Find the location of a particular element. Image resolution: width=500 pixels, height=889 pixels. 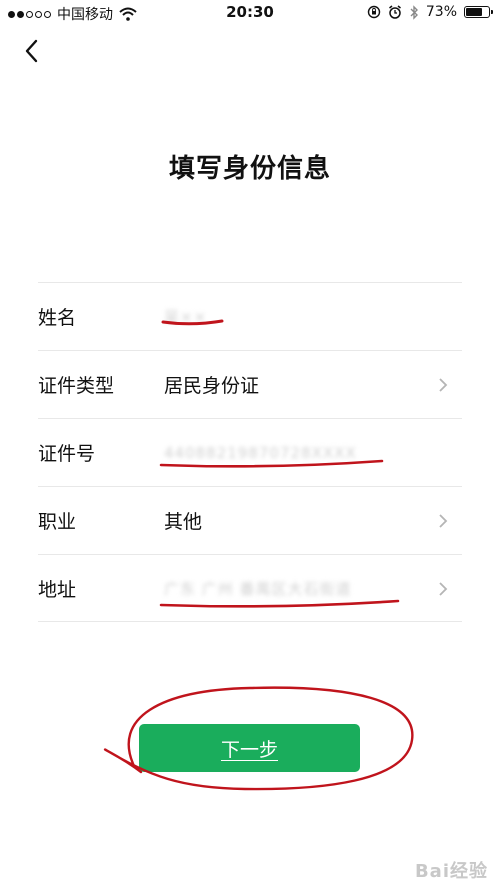

form-row-id-type: 证件类型 居民身份证 is located at coordinates (250, 384).